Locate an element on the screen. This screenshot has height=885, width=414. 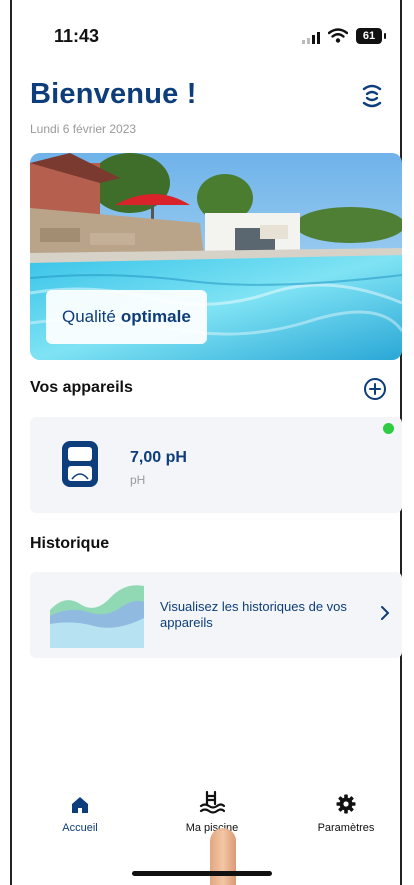
sensor-signal-button is located at coordinates (372, 96).